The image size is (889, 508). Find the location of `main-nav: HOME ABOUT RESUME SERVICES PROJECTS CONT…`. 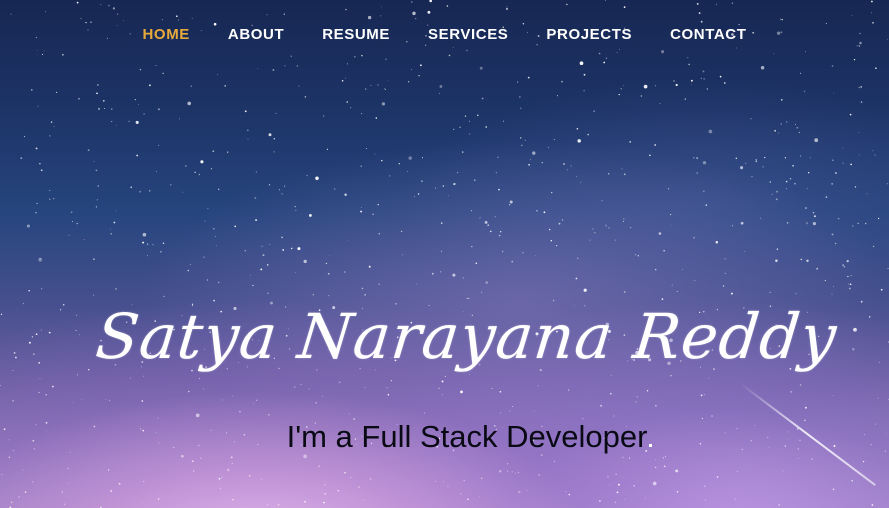

main-nav: HOME ABOUT RESUME SERVICES PROJECTS CONT… is located at coordinates (444, 35).